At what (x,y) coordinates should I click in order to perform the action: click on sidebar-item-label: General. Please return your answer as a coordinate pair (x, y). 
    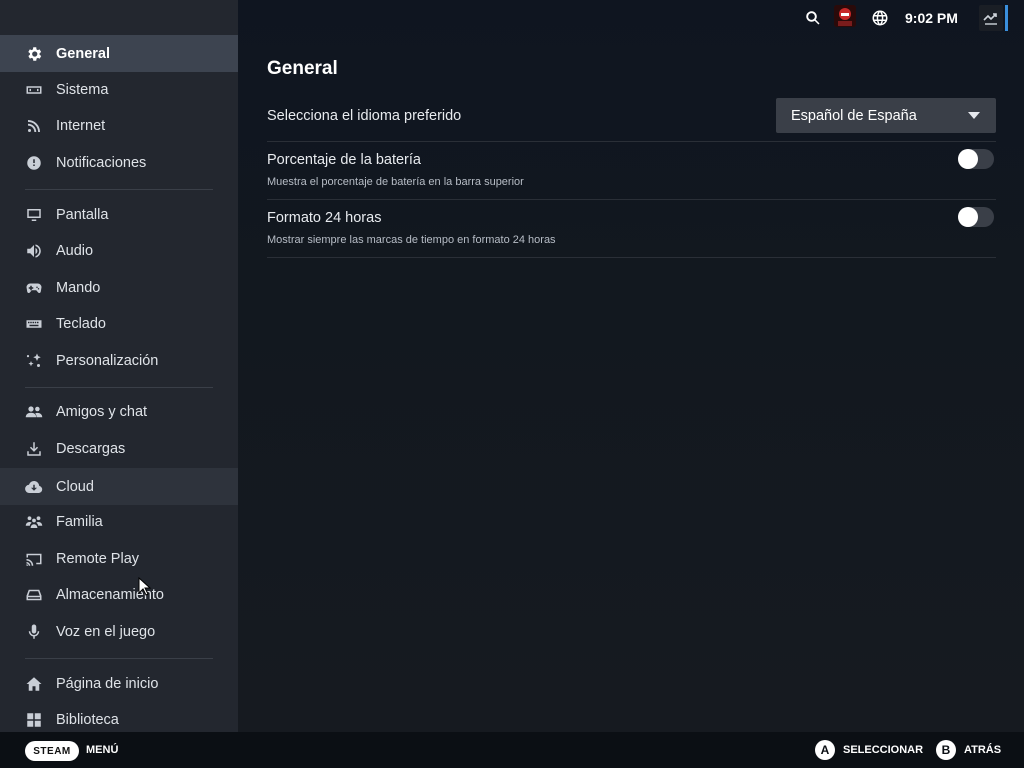
    Looking at the image, I should click on (83, 53).